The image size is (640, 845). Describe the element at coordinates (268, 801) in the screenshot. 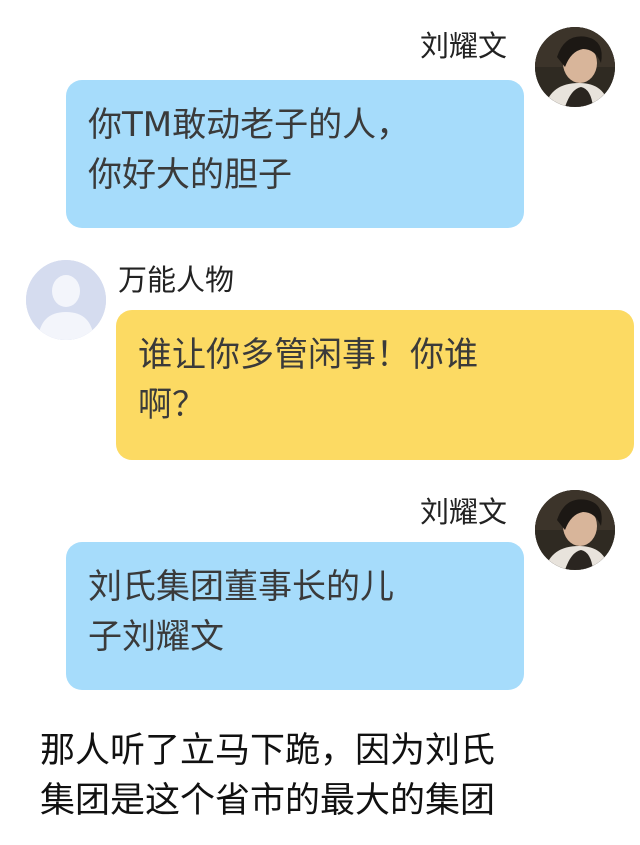

I see `narration-line: 集团是这个省市的最大的集团` at that location.